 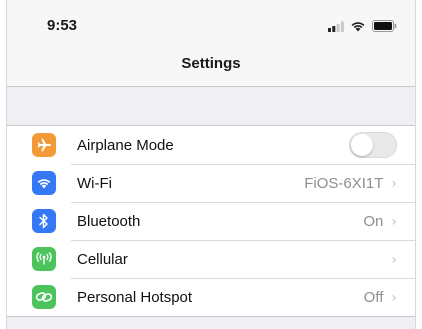 What do you see at coordinates (94, 183) in the screenshot?
I see `row-label: Wi-Fi` at bounding box center [94, 183].